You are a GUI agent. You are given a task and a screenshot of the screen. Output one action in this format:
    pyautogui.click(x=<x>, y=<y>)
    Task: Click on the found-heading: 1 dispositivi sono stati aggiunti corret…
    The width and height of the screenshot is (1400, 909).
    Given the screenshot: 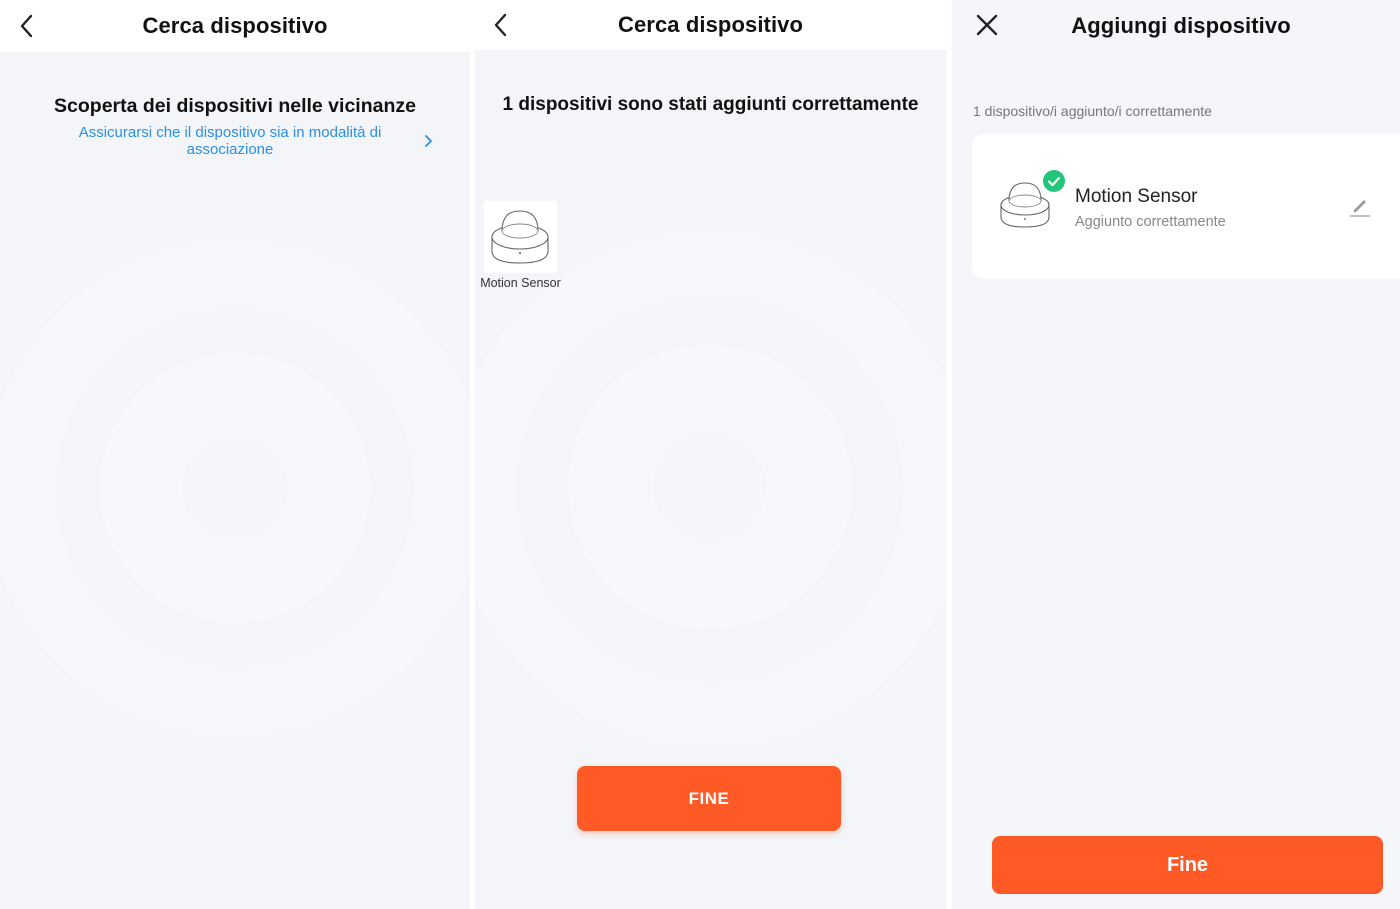 What is the action you would take?
    pyautogui.click(x=710, y=104)
    